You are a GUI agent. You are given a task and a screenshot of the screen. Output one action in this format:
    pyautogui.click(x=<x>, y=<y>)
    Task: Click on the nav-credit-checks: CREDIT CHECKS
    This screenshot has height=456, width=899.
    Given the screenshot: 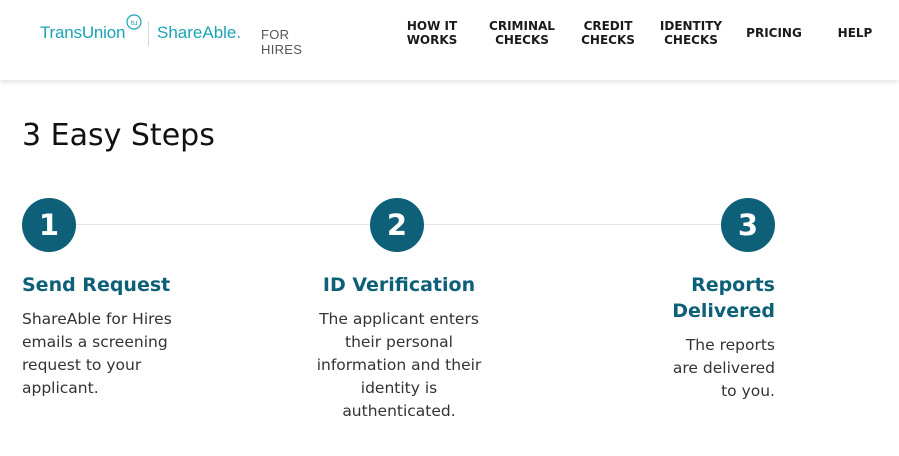 What is the action you would take?
    pyautogui.click(x=608, y=33)
    